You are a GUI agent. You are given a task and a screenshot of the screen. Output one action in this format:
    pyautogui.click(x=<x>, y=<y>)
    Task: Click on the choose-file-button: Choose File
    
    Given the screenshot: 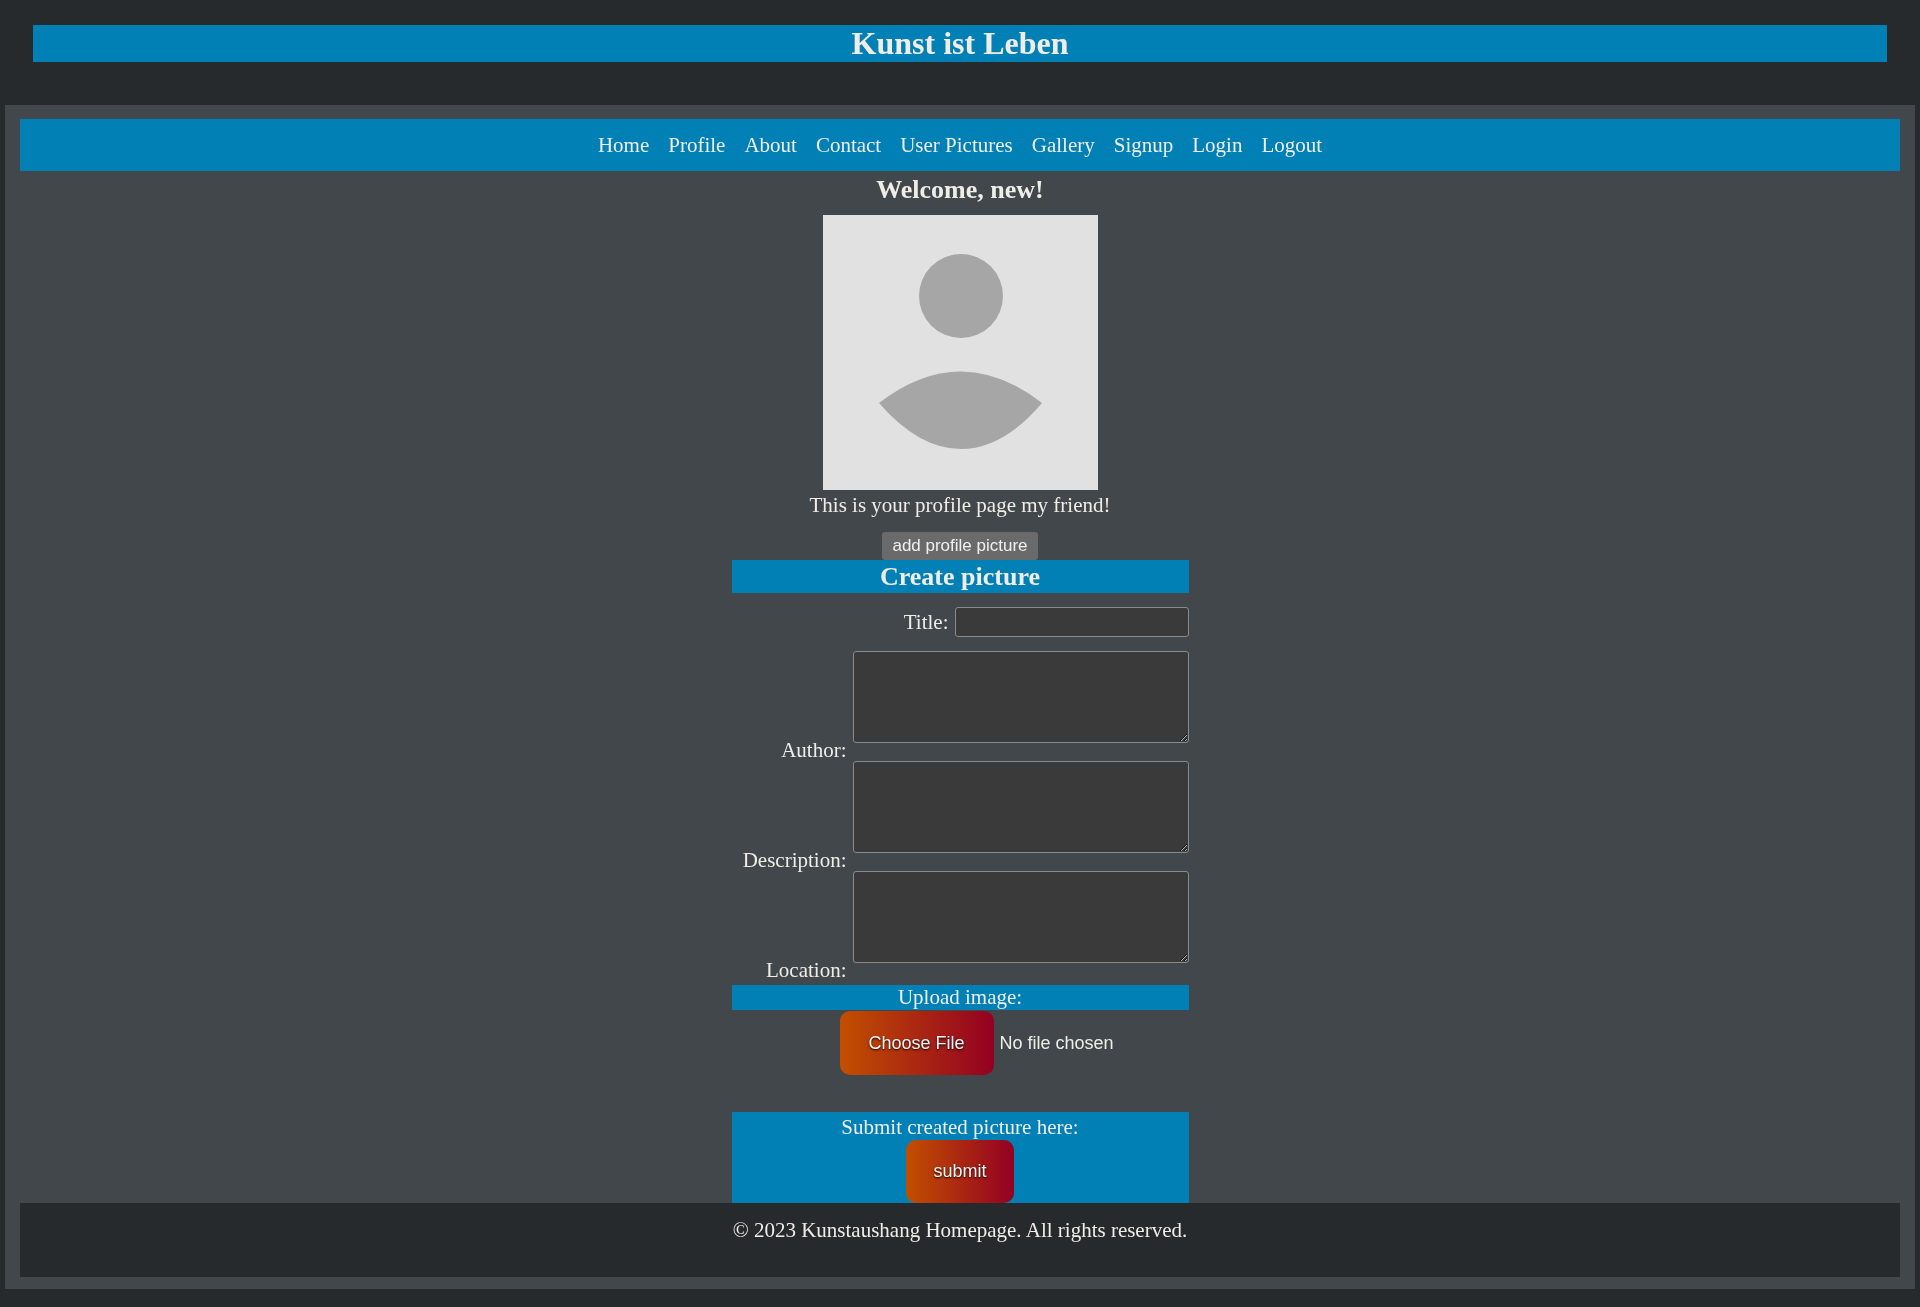 What is the action you would take?
    pyautogui.click(x=916, y=1043)
    